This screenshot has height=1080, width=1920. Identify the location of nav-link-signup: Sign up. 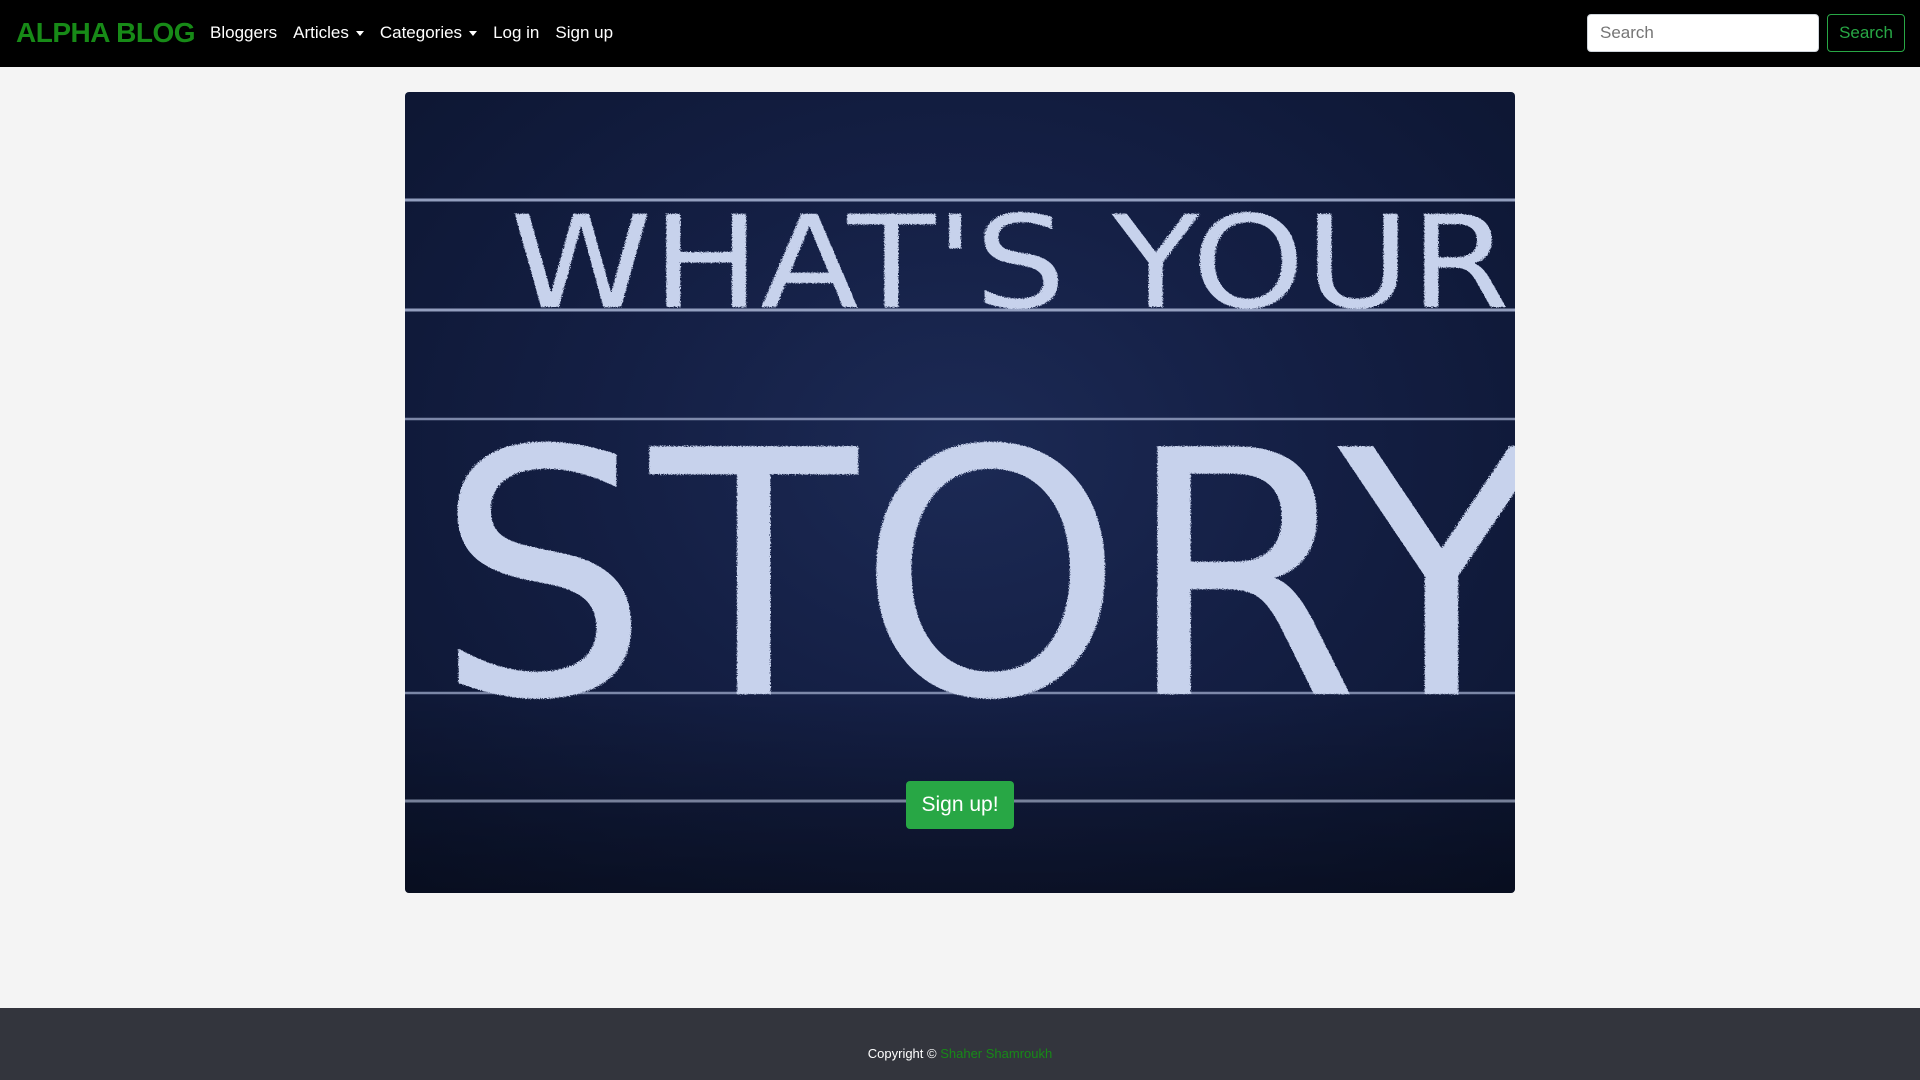
(584, 33).